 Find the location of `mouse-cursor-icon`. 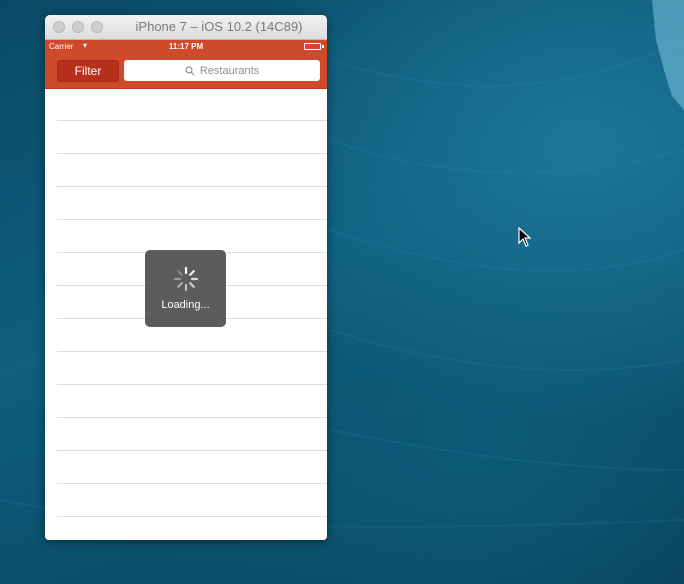

mouse-cursor-icon is located at coordinates (525, 237).